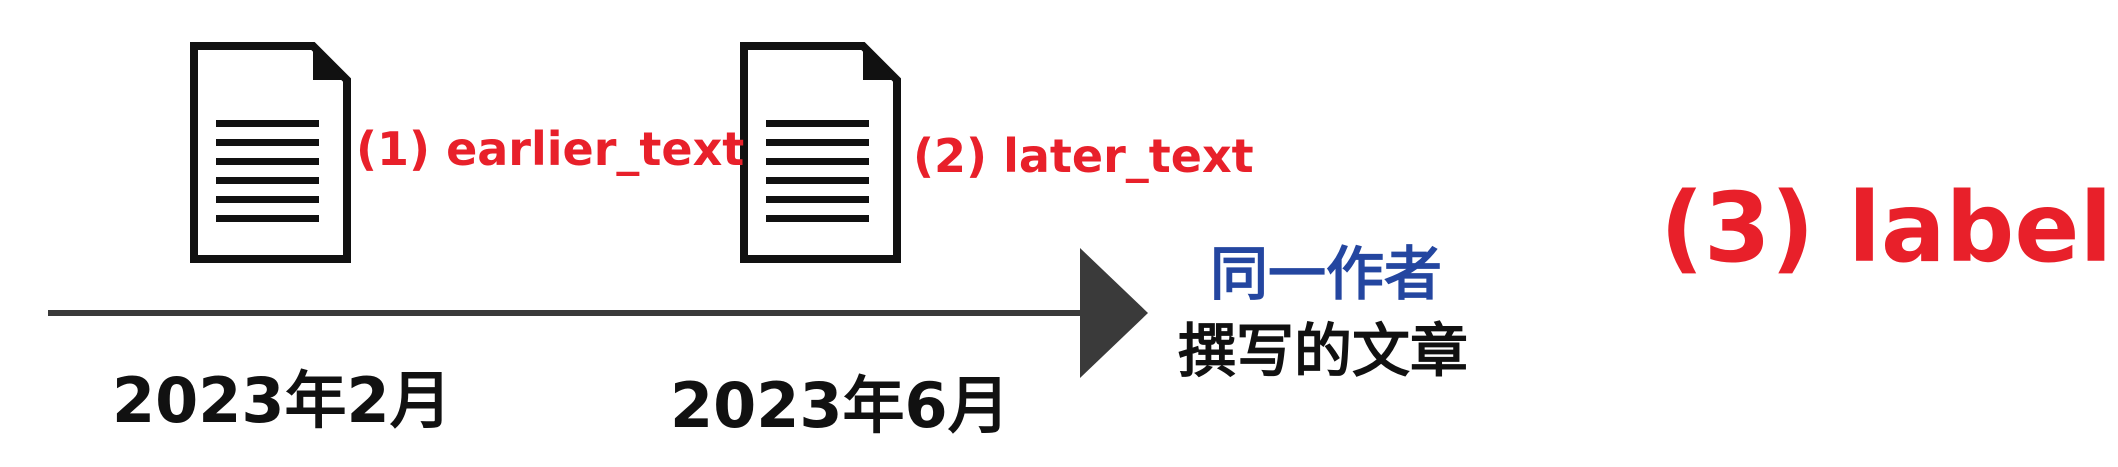  What do you see at coordinates (1886, 228) in the screenshot?
I see `result-label: (3) label` at bounding box center [1886, 228].